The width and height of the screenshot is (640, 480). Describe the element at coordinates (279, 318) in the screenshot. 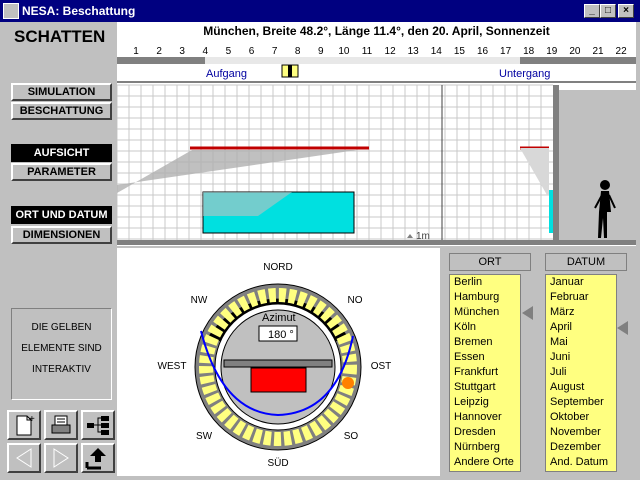

I see `azimut-label: Azimut` at that location.